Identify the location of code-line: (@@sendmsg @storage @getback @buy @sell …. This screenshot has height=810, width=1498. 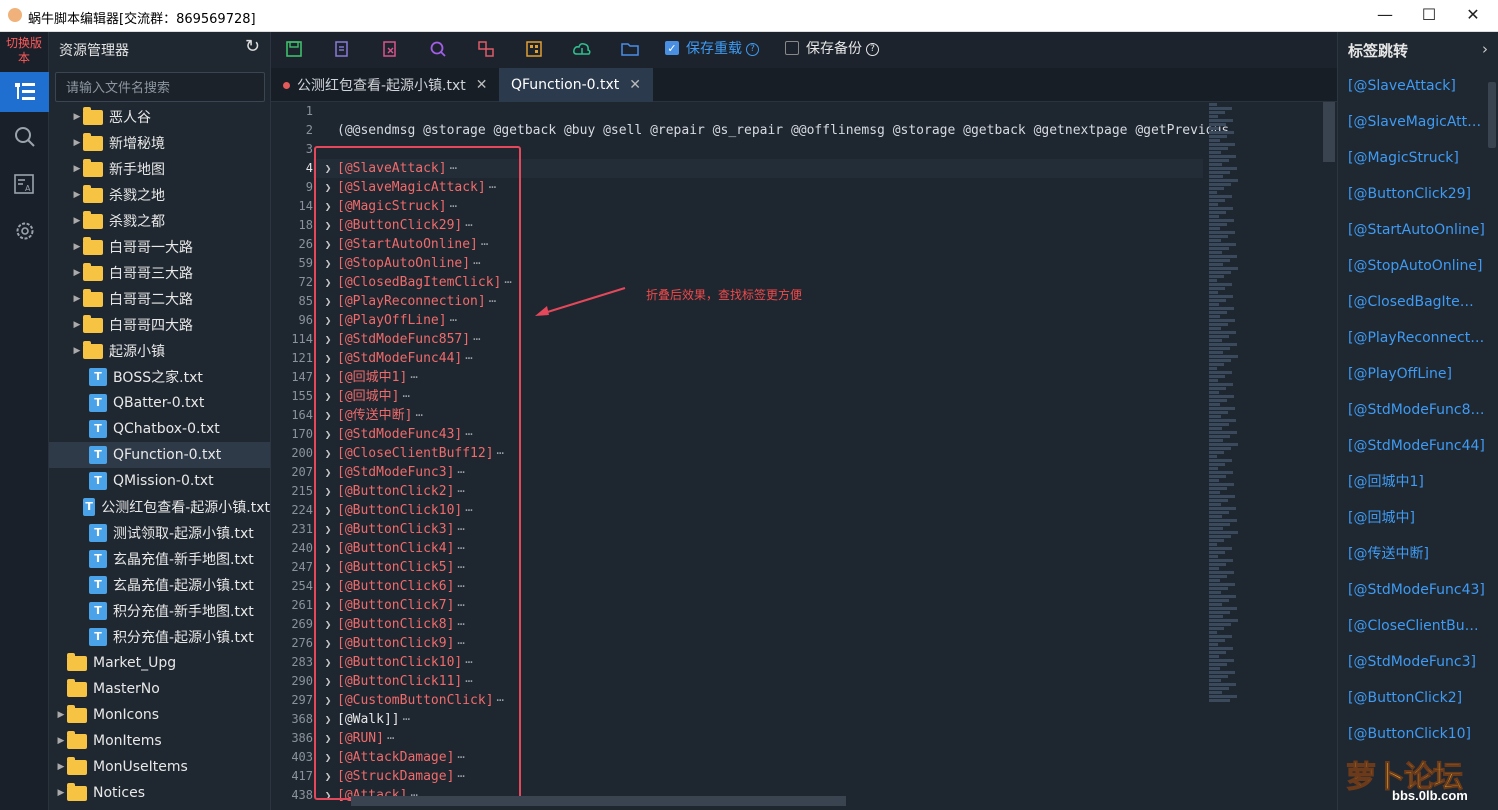
(775, 130).